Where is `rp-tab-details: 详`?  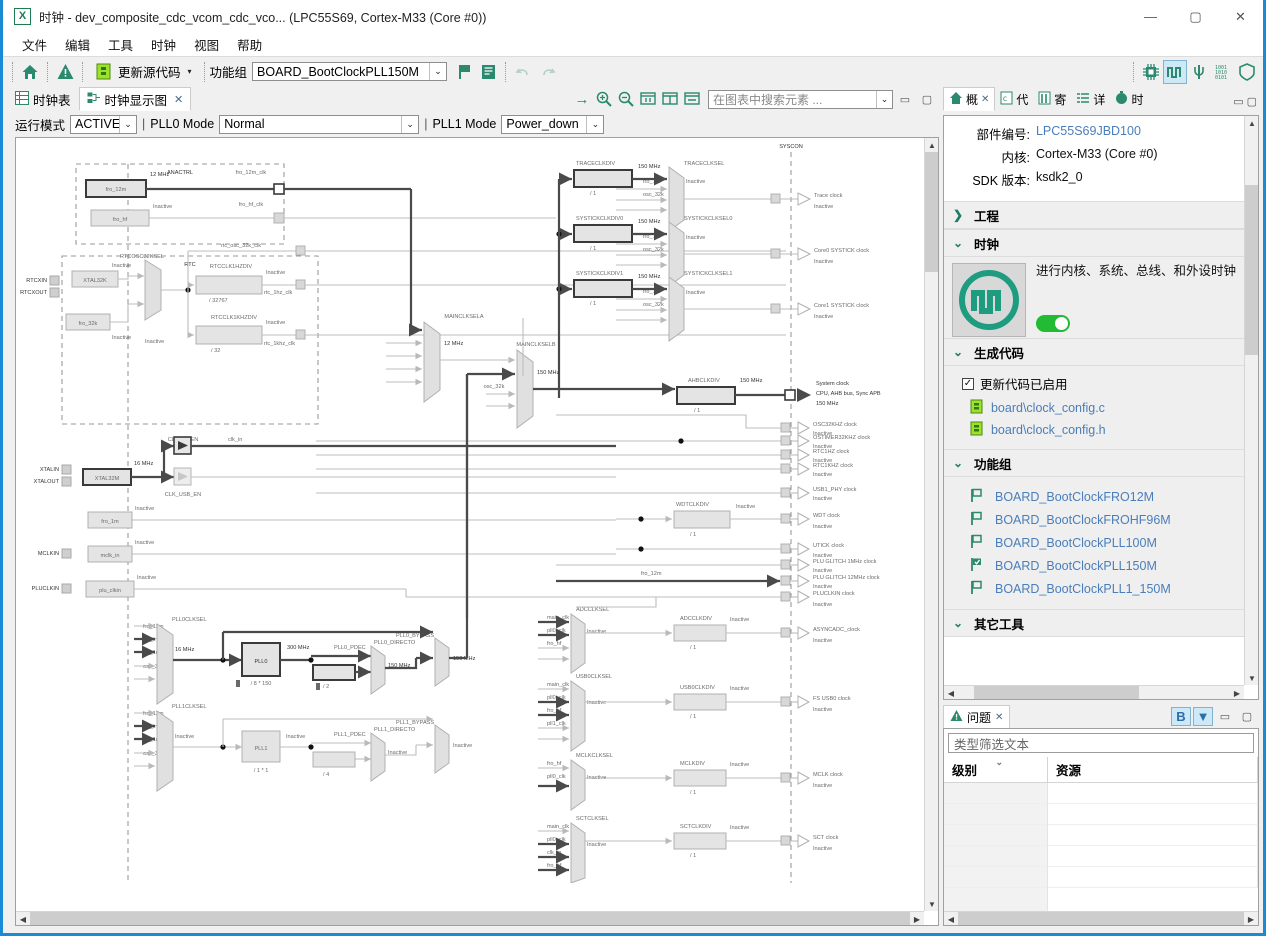 rp-tab-details: 详 is located at coordinates (1090, 99).